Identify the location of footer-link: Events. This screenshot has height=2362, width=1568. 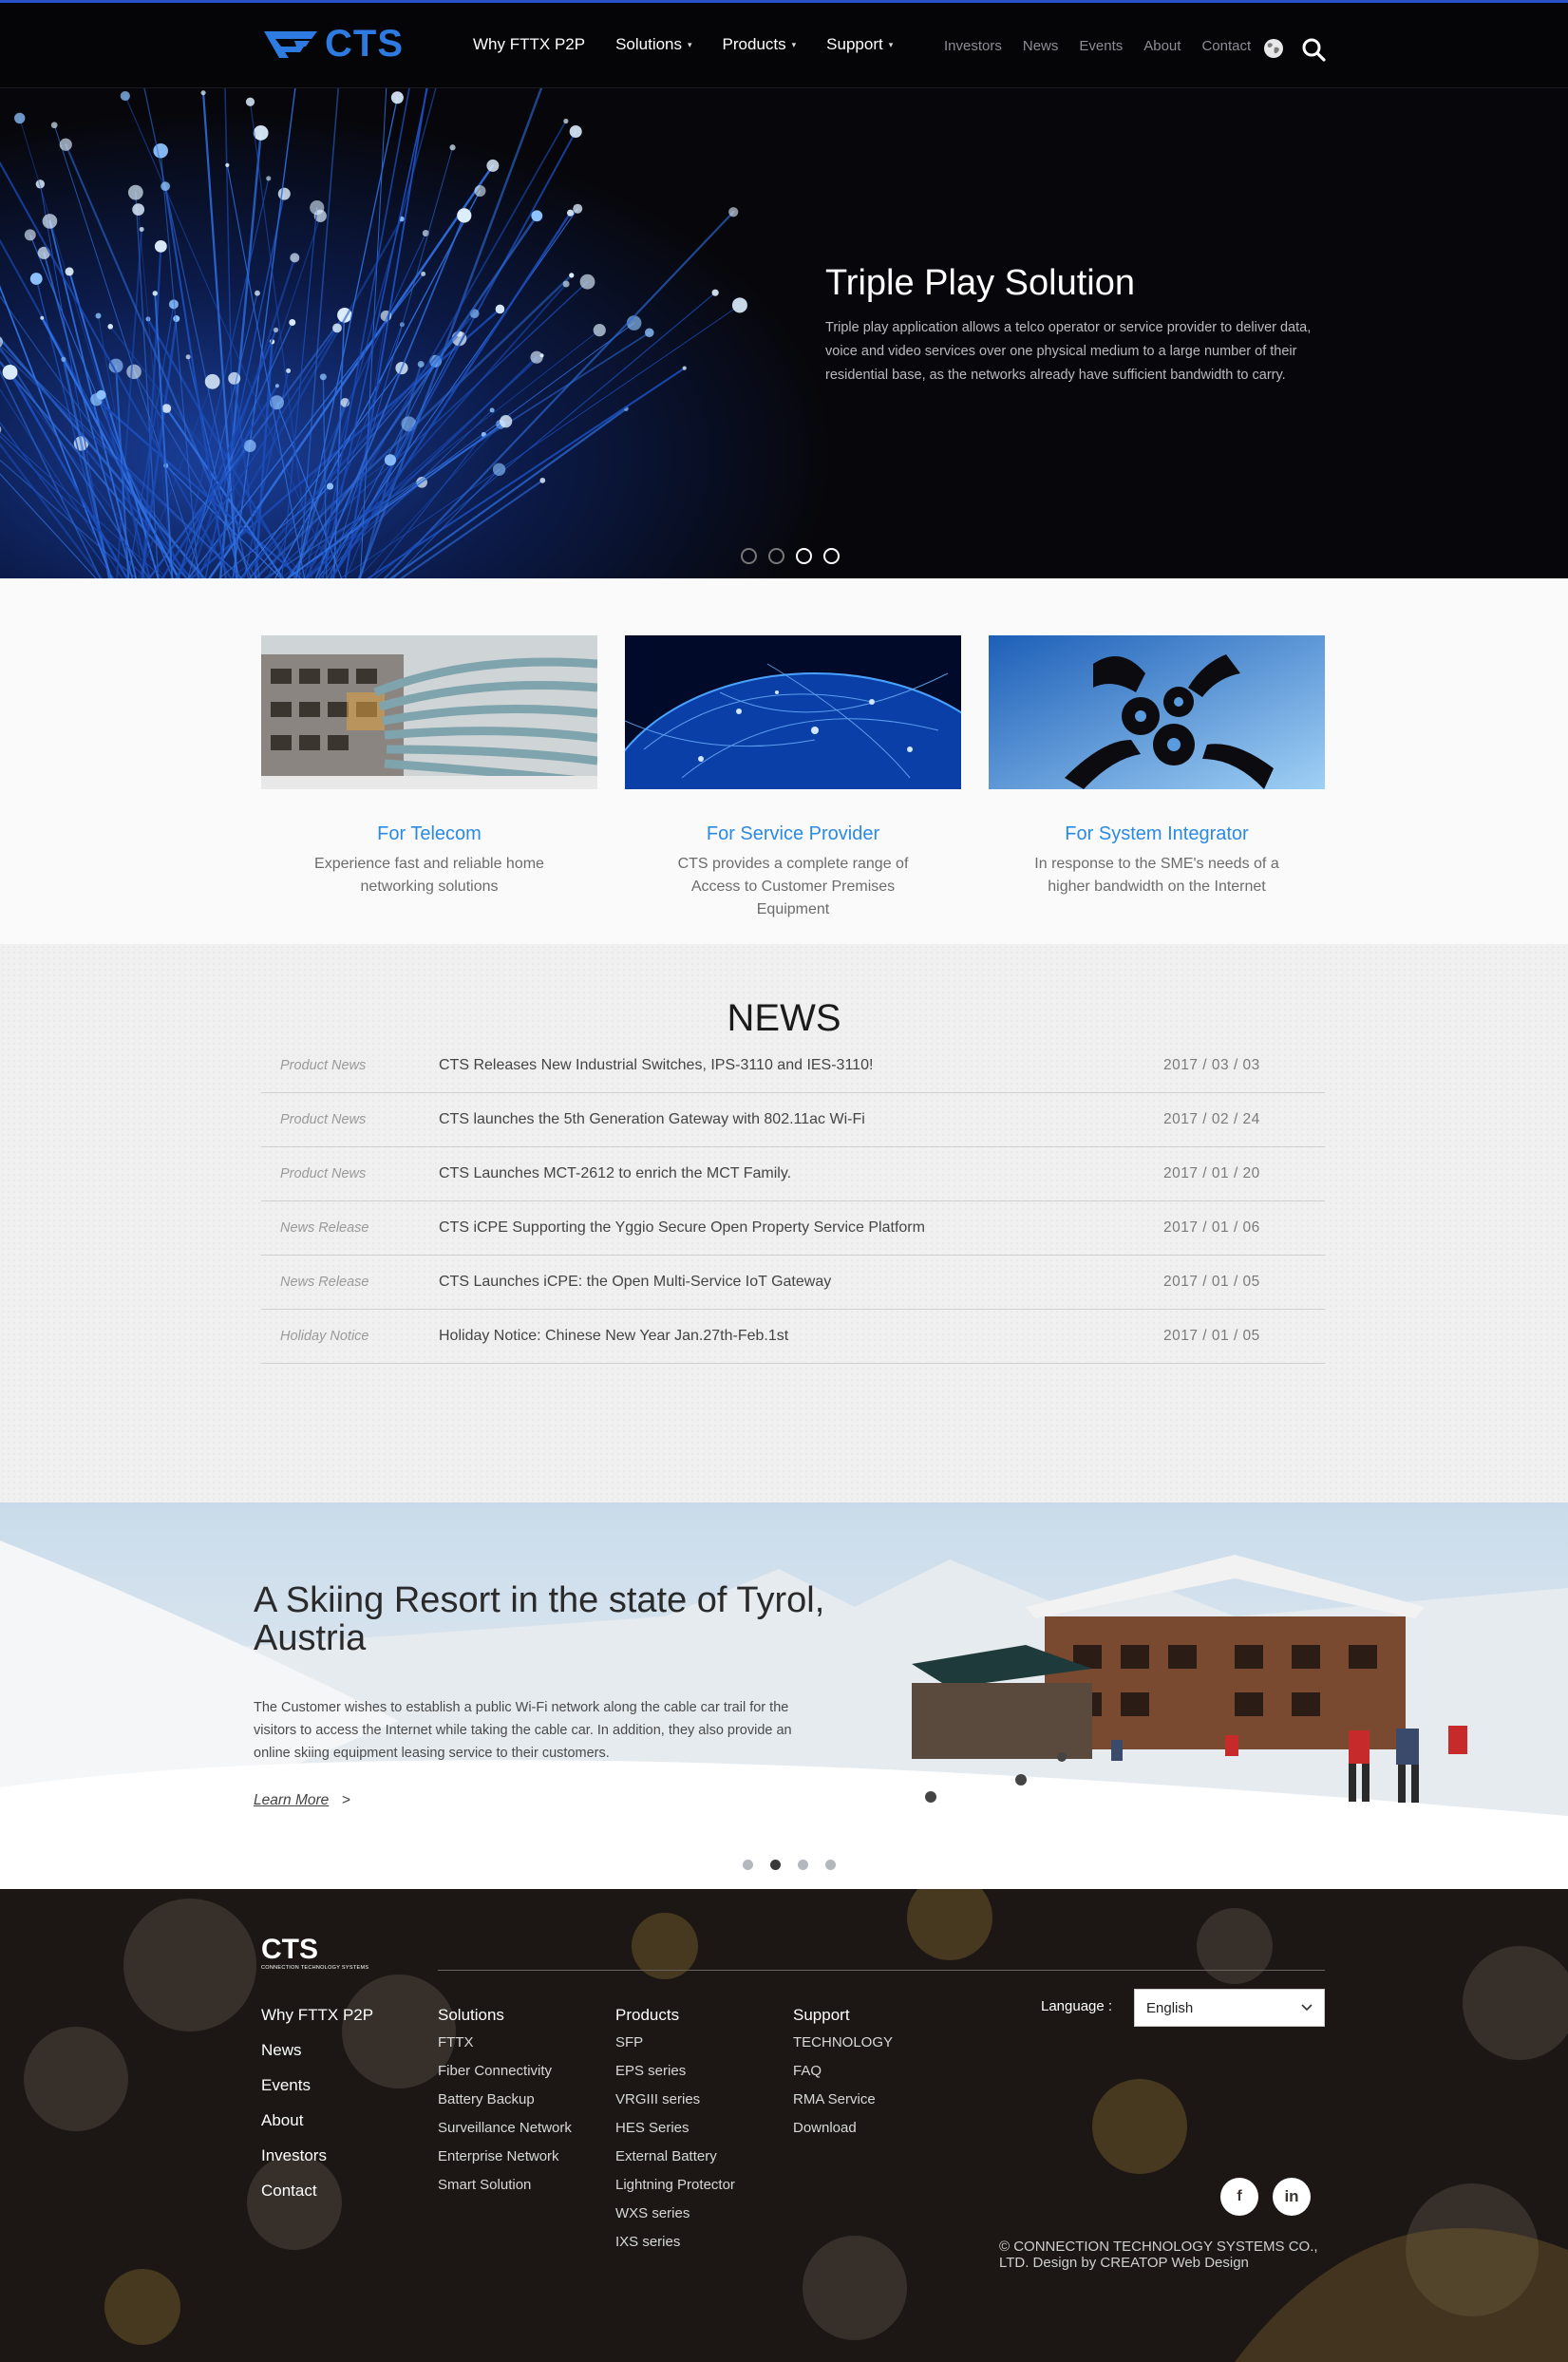
(317, 2085).